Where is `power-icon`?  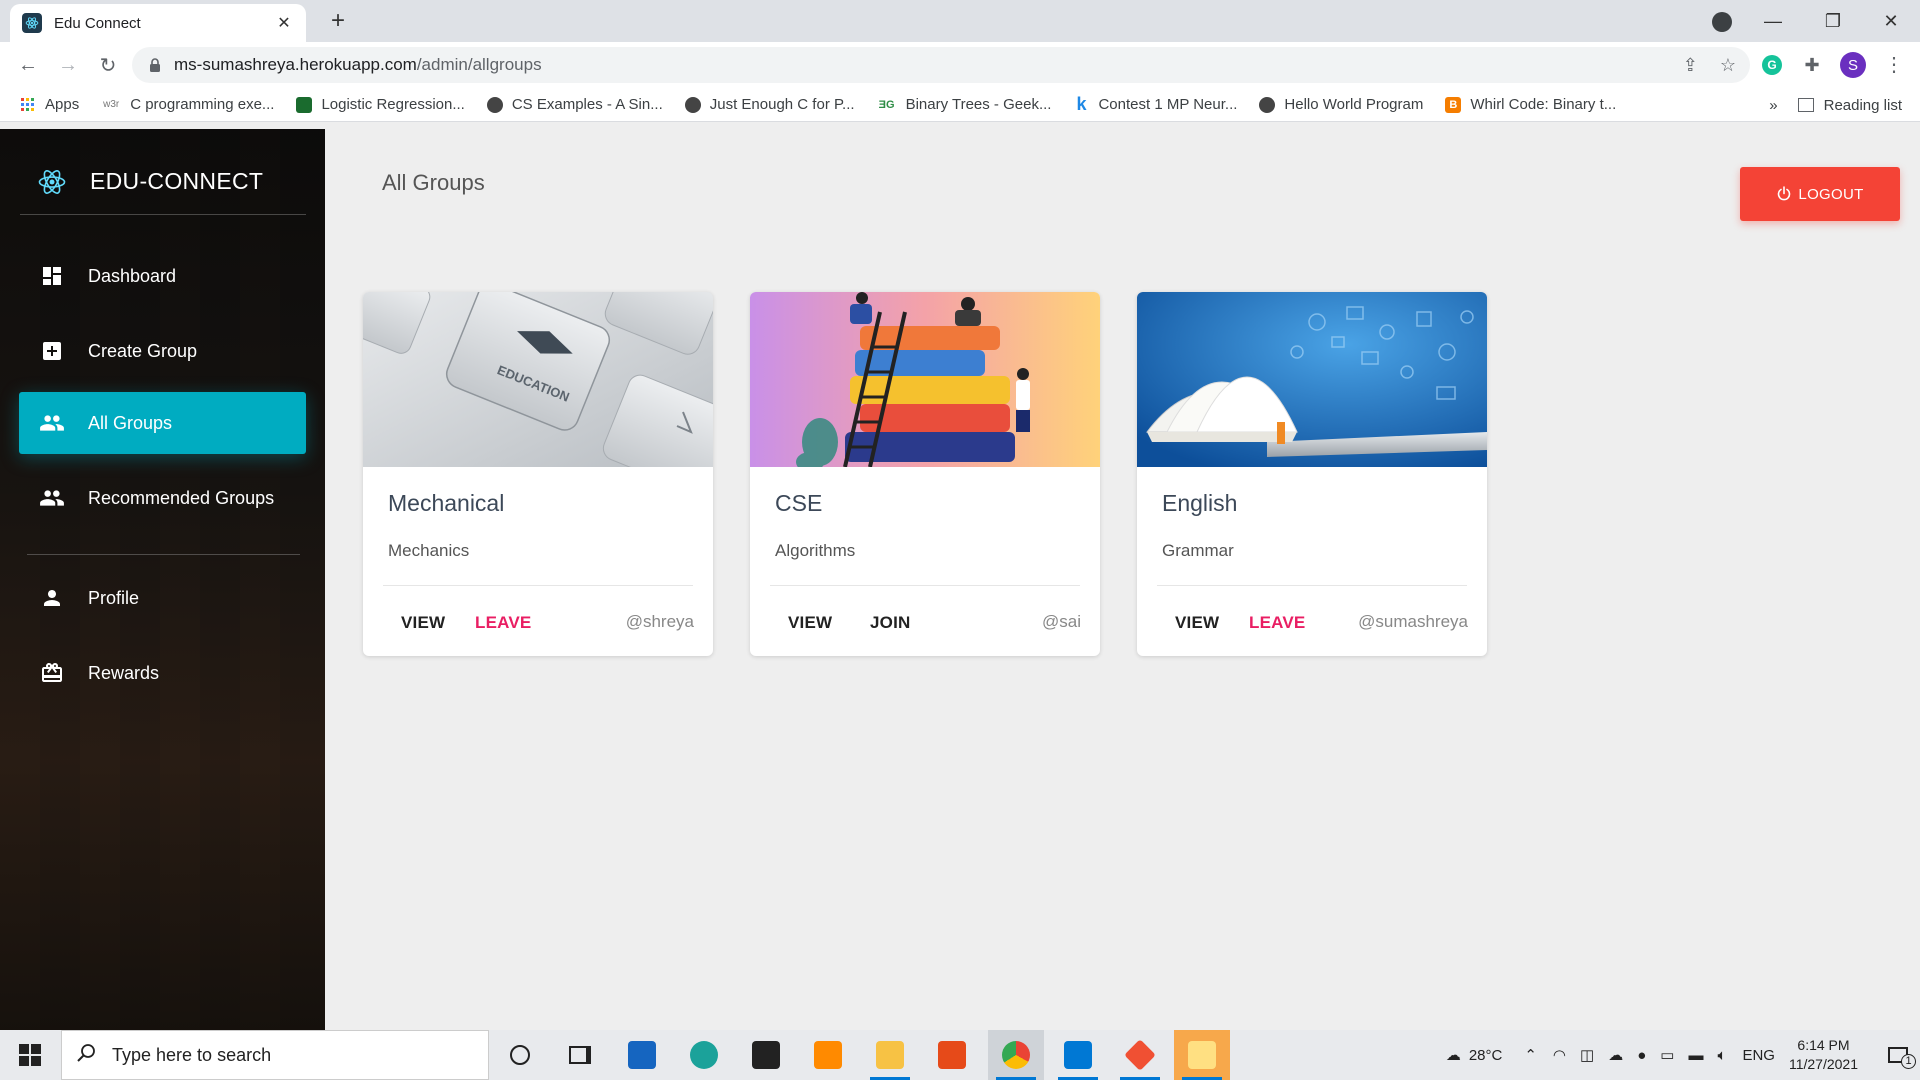
power-icon is located at coordinates (1784, 194).